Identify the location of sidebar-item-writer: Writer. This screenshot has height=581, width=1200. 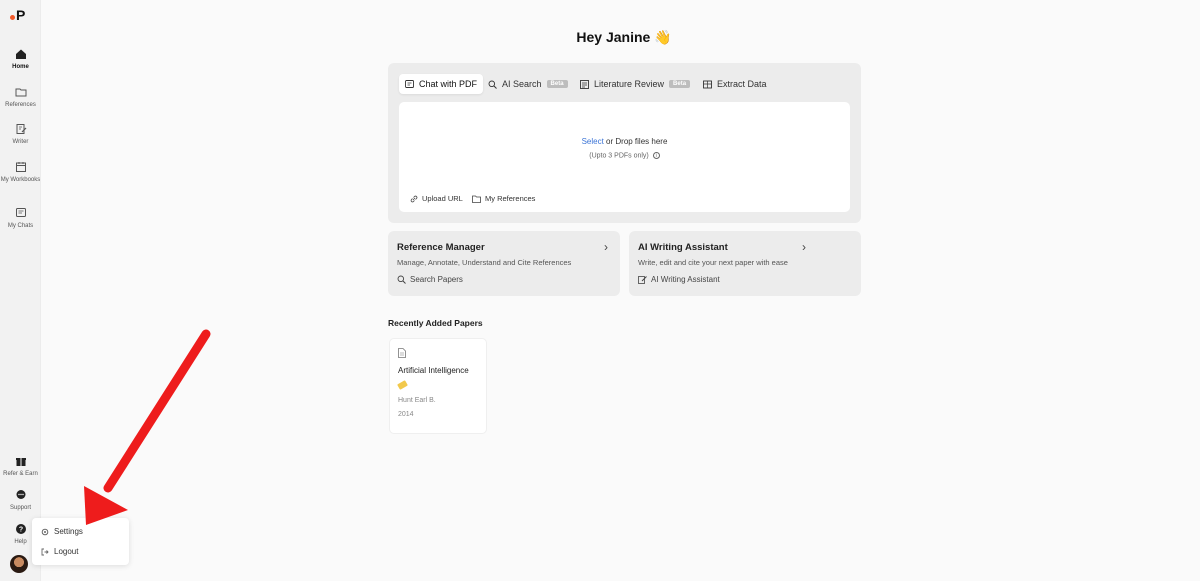
(20, 134).